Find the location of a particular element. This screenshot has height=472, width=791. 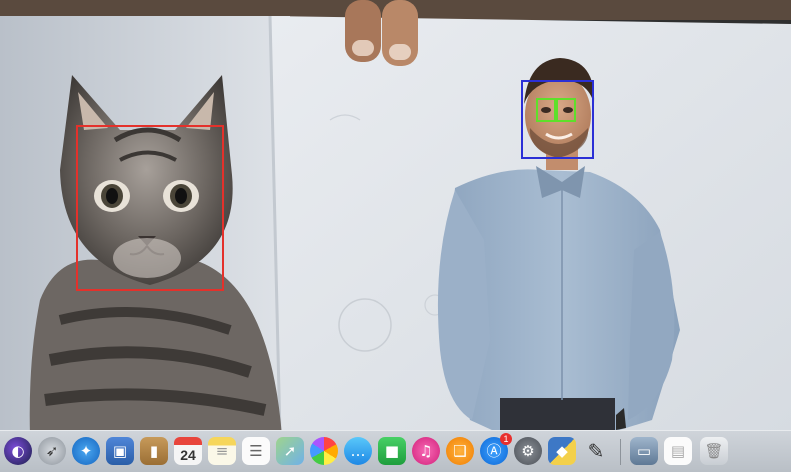

photos-icon is located at coordinates (324, 451).